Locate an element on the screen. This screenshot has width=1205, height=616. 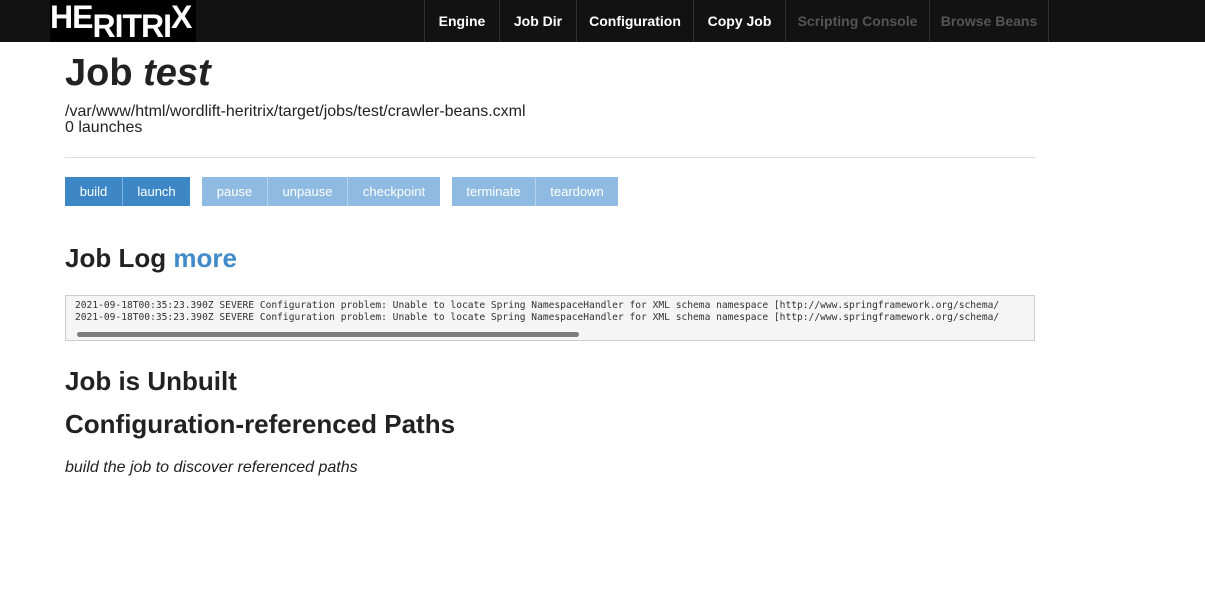
checkpoint-button: checkpoint is located at coordinates (394, 191).